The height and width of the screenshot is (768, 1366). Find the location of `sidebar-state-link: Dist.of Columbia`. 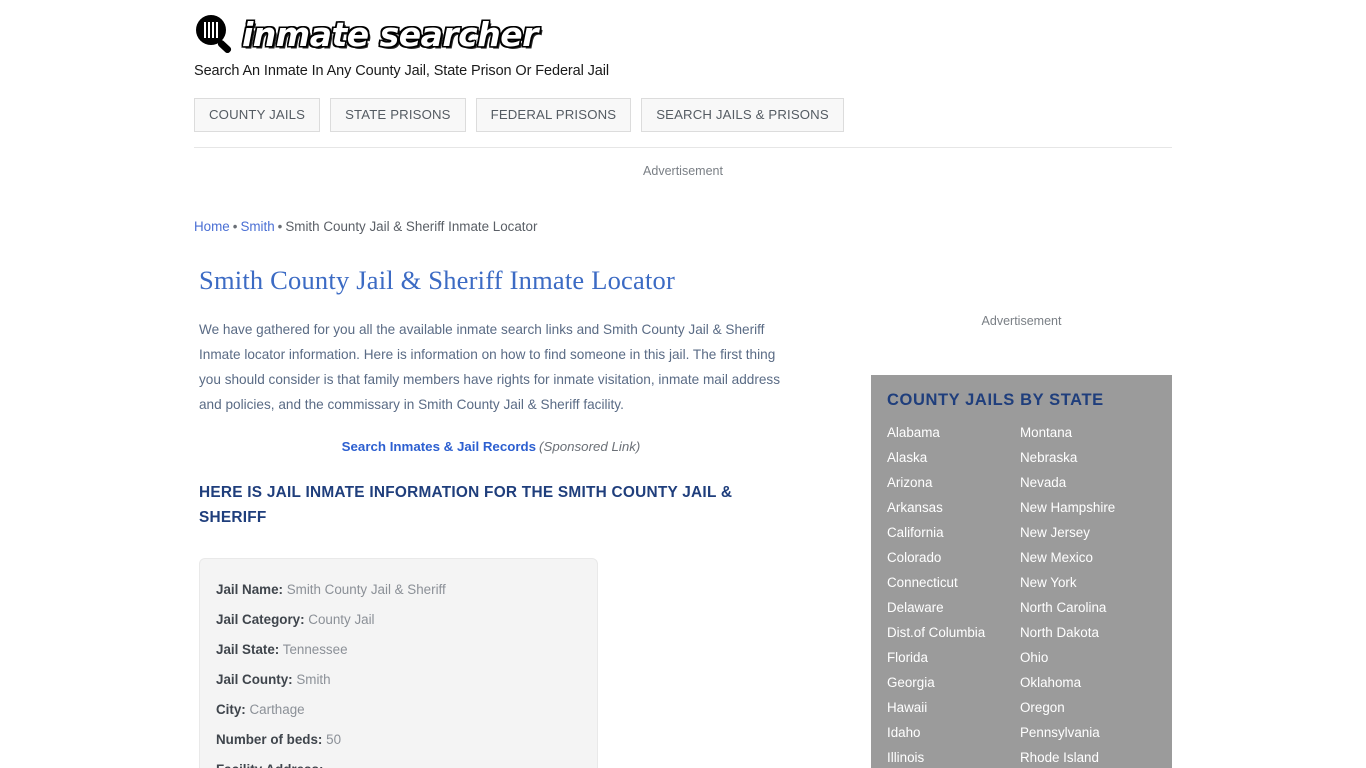

sidebar-state-link: Dist.of Columbia is located at coordinates (953, 632).